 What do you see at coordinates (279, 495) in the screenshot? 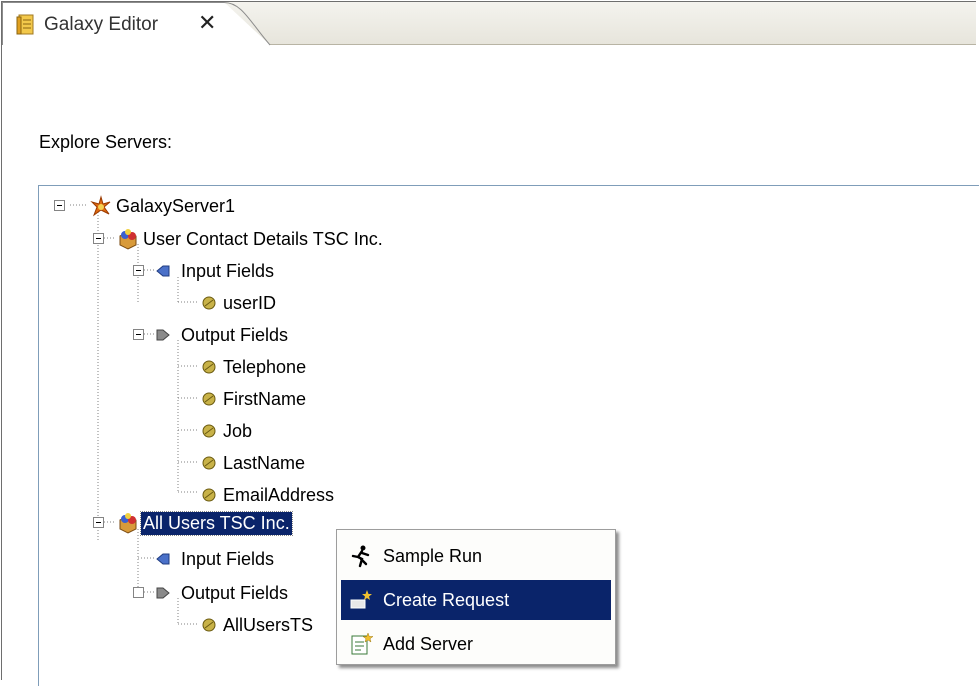
I see `tree-node-label: EmailAddress` at bounding box center [279, 495].